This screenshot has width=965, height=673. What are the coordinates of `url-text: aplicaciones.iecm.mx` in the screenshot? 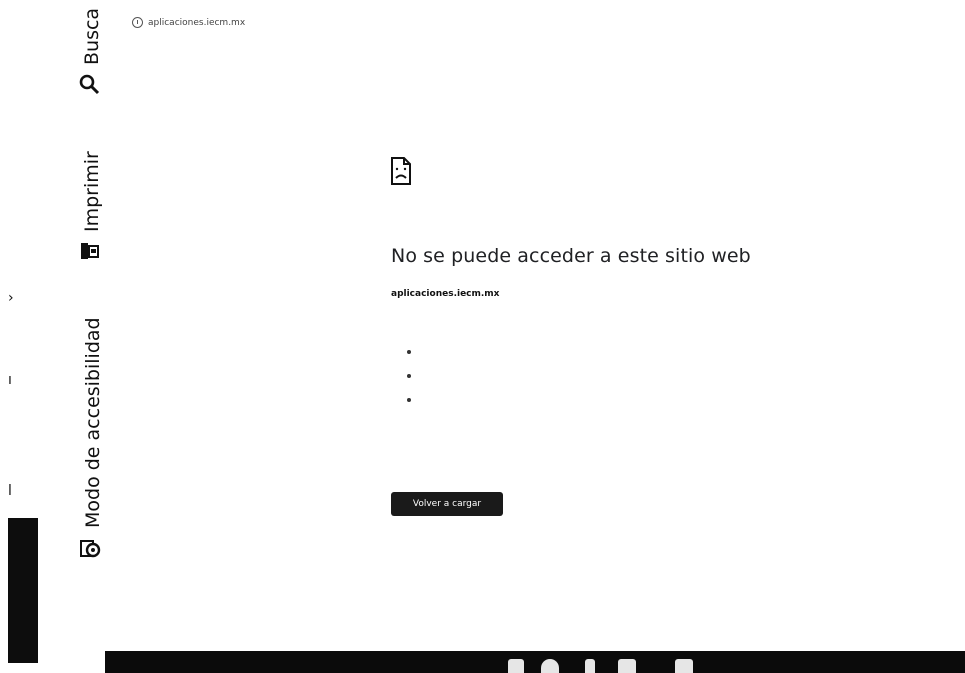 It's located at (197, 22).